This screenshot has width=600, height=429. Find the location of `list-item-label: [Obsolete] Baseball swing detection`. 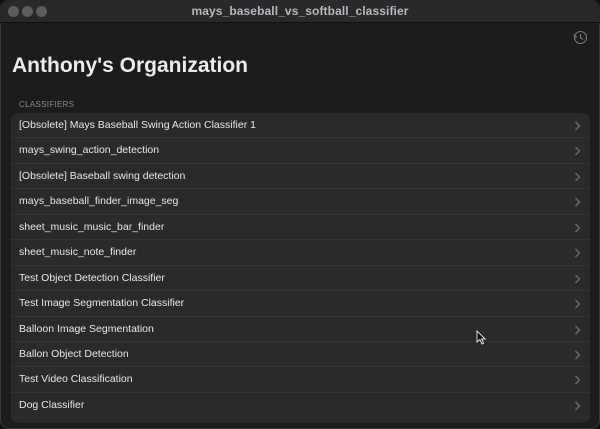

list-item-label: [Obsolete] Baseball swing detection is located at coordinates (102, 175).